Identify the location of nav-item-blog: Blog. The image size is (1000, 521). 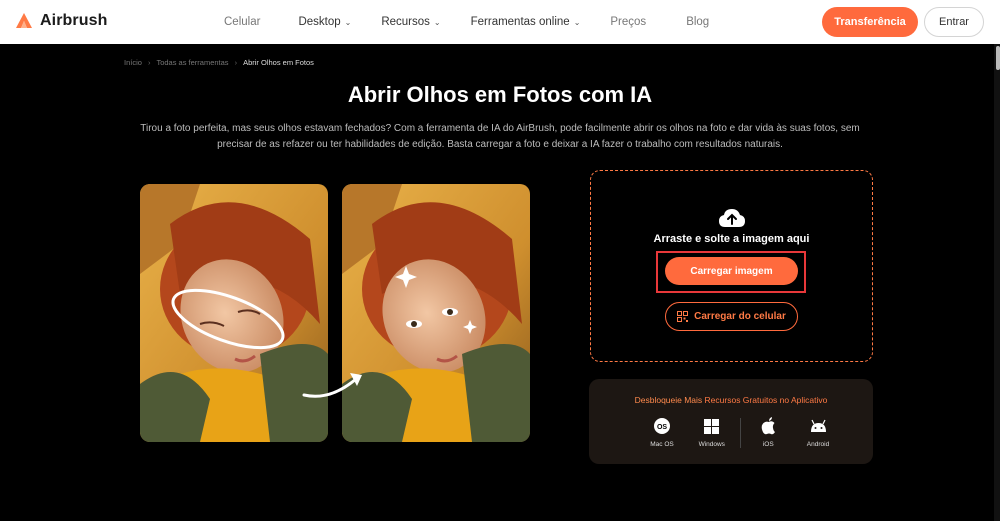
(697, 22).